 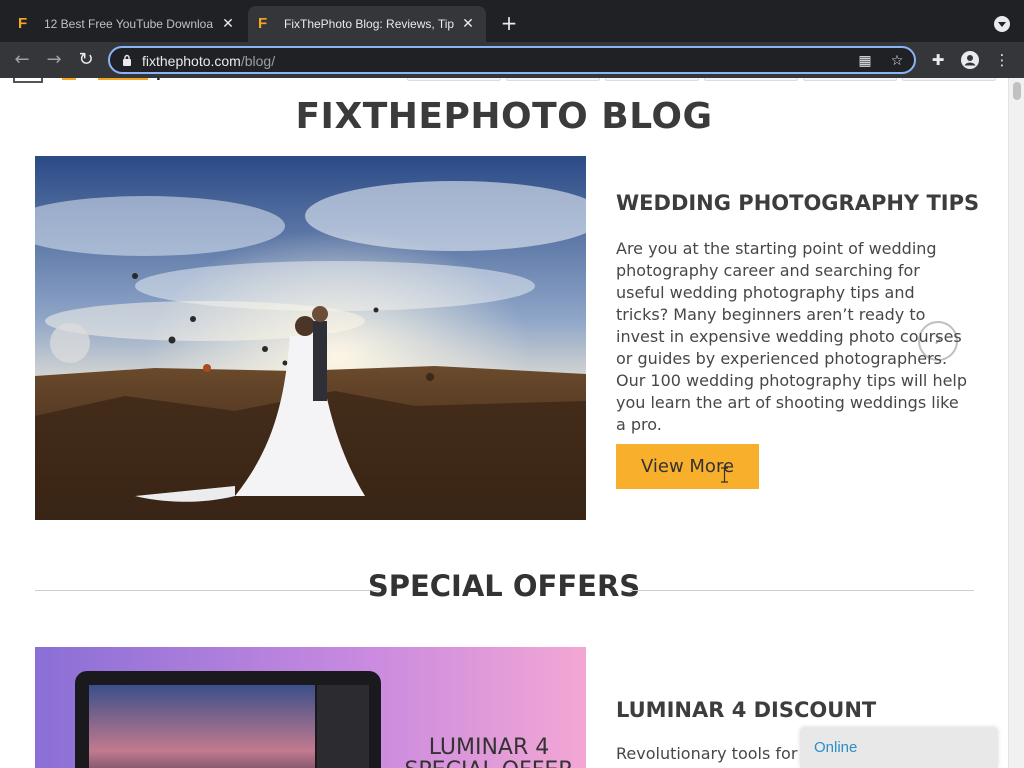 I want to click on forward-arrow-icon: →, so click(x=54, y=60).